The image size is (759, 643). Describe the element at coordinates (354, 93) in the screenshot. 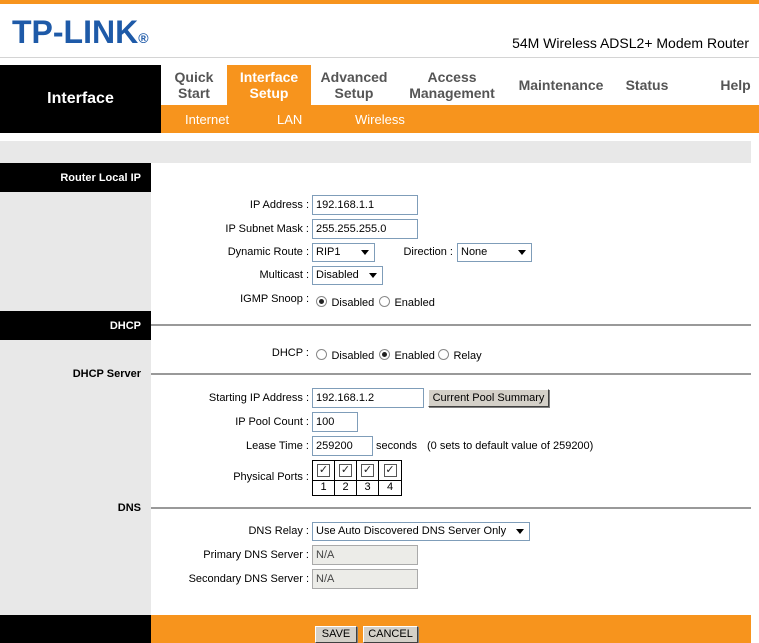

I see `nav-label: Setup` at that location.